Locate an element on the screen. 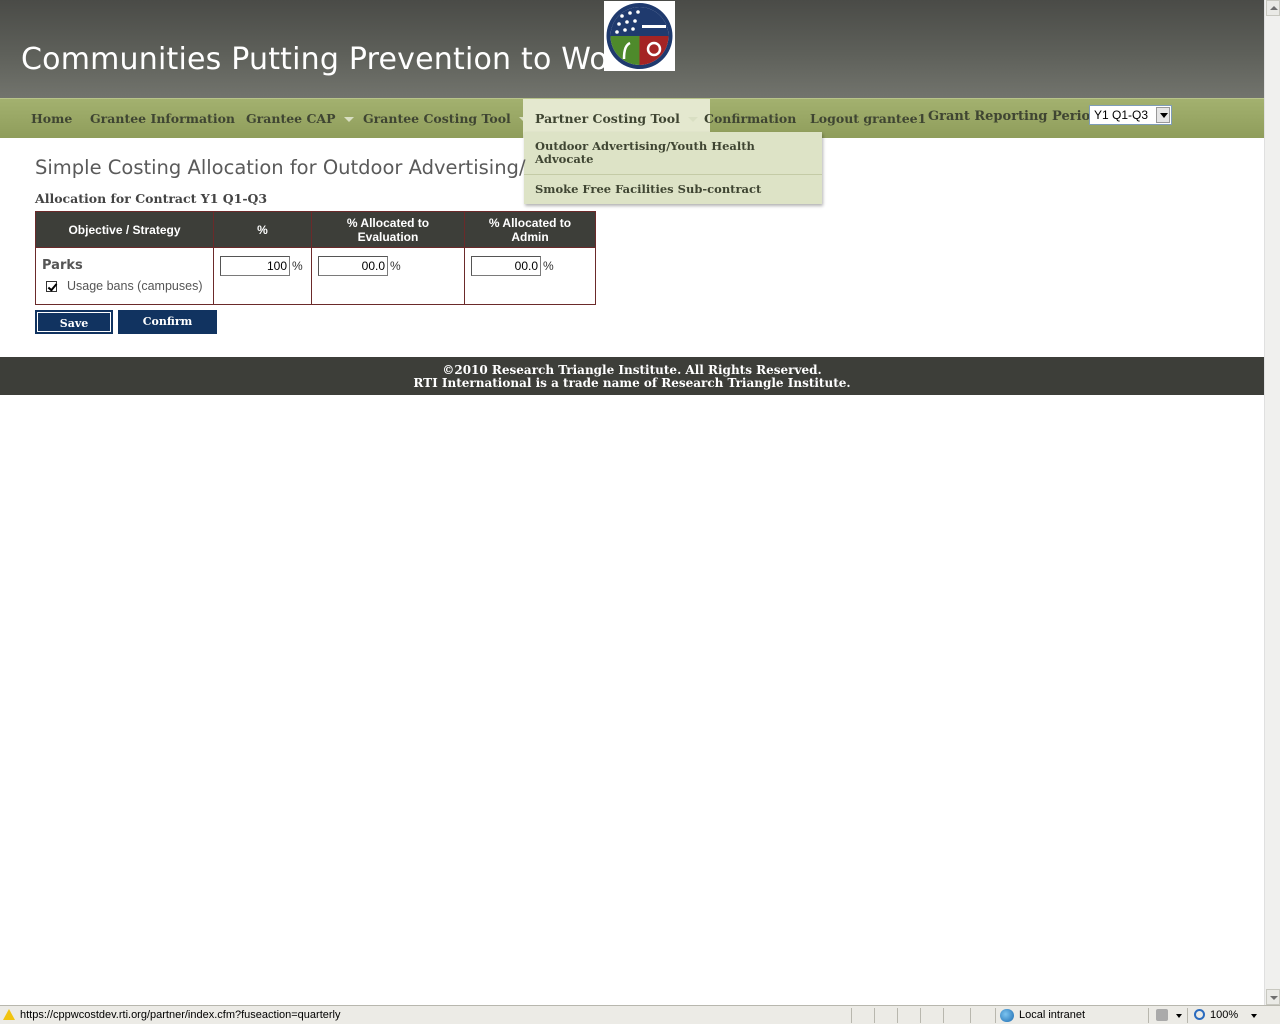 The image size is (1280, 1024). zoom-icon is located at coordinates (1199, 1014).